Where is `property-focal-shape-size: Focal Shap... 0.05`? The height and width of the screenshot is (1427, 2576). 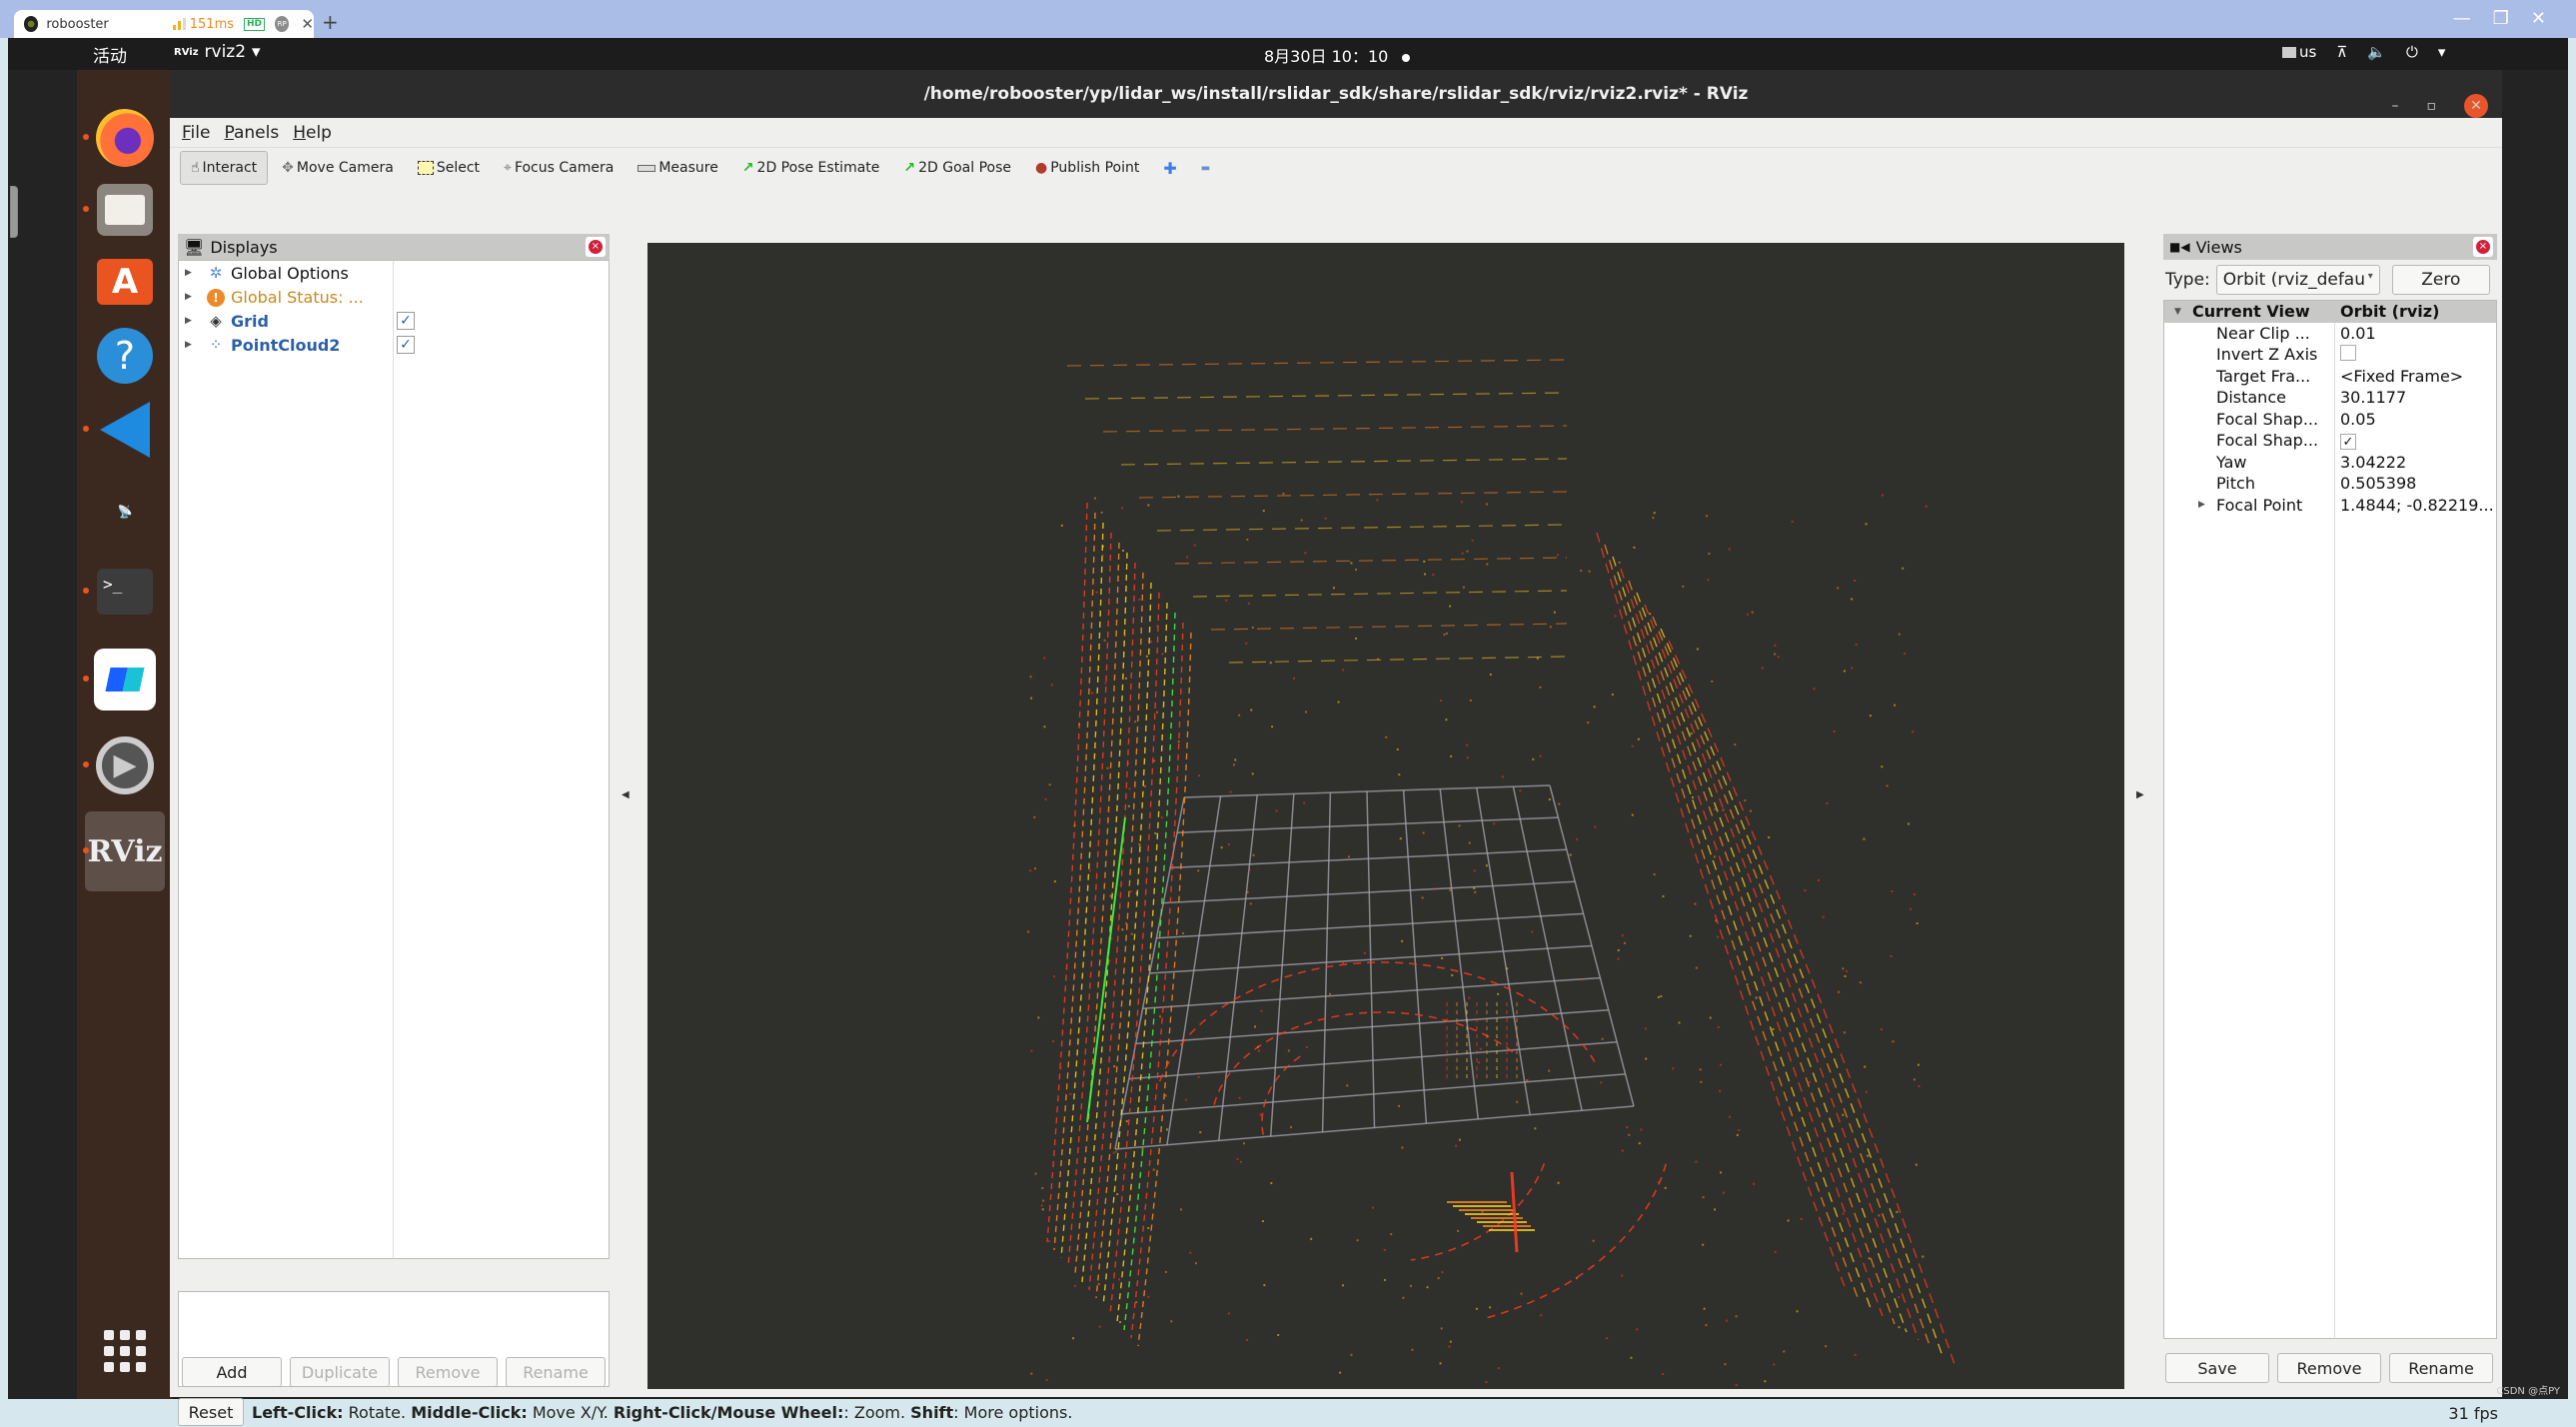
property-focal-shape-size: Focal Shap... 0.05 is located at coordinates (2330, 420).